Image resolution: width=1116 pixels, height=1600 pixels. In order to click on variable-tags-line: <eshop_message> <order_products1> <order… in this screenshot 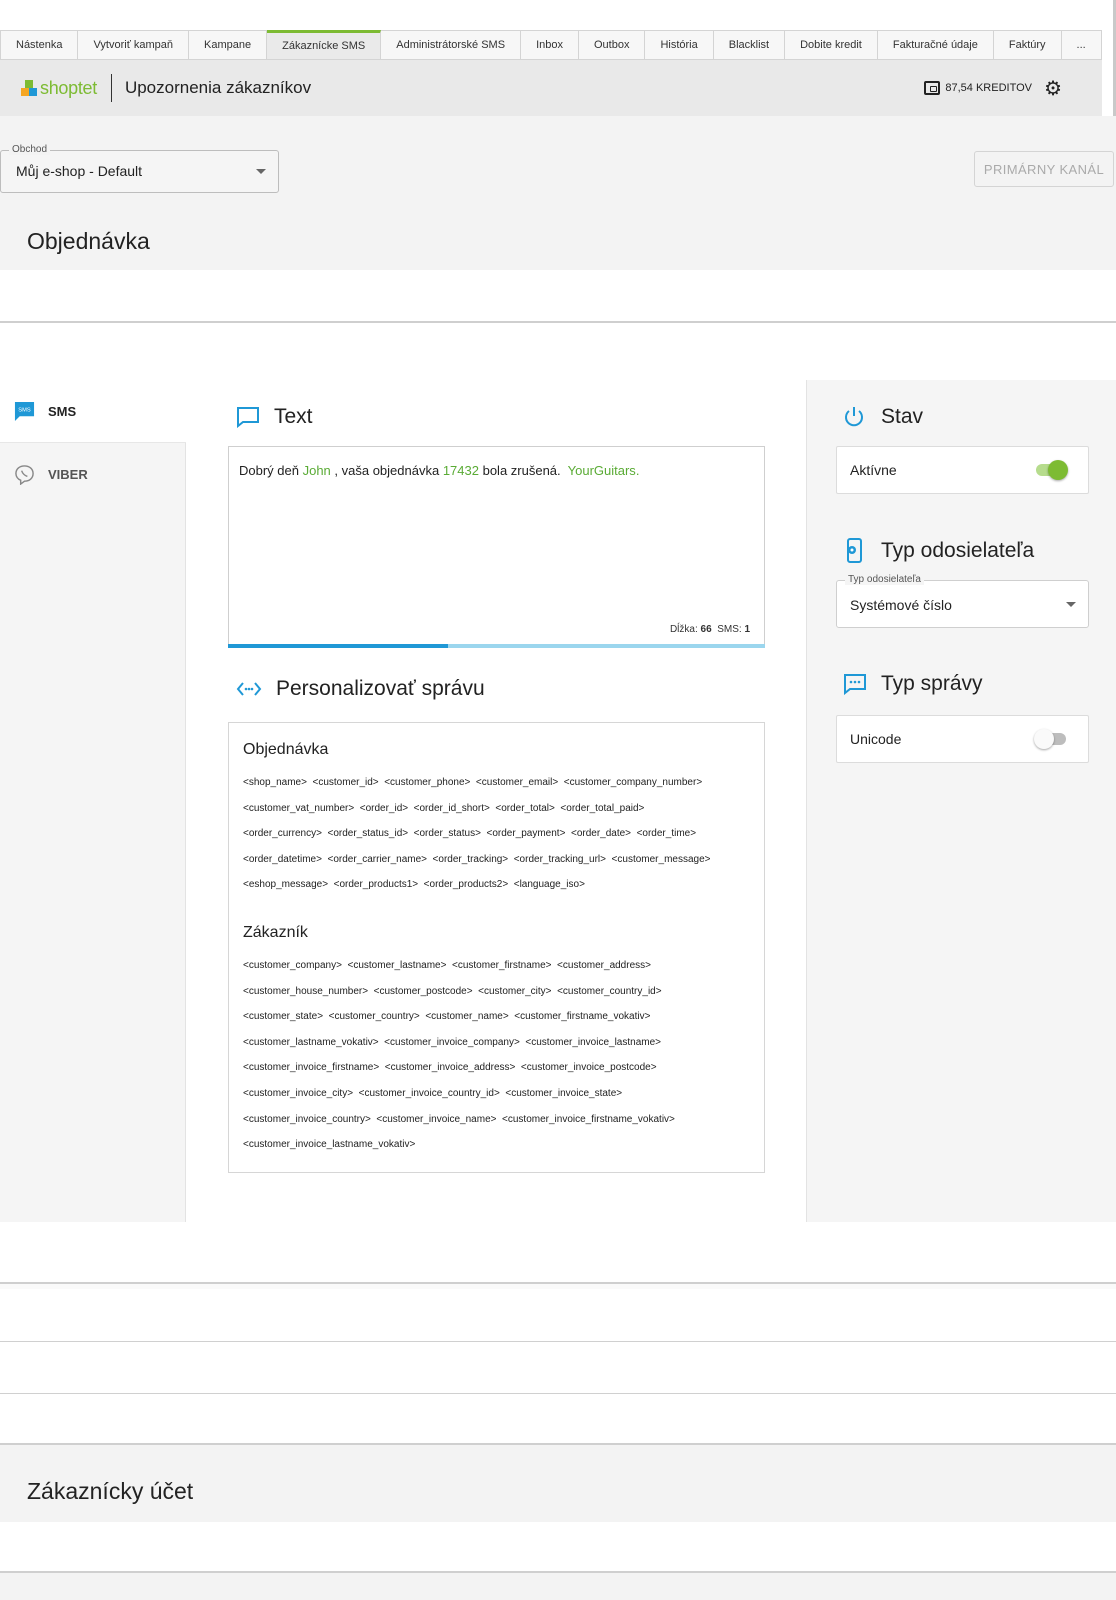, I will do `click(476, 892)`.